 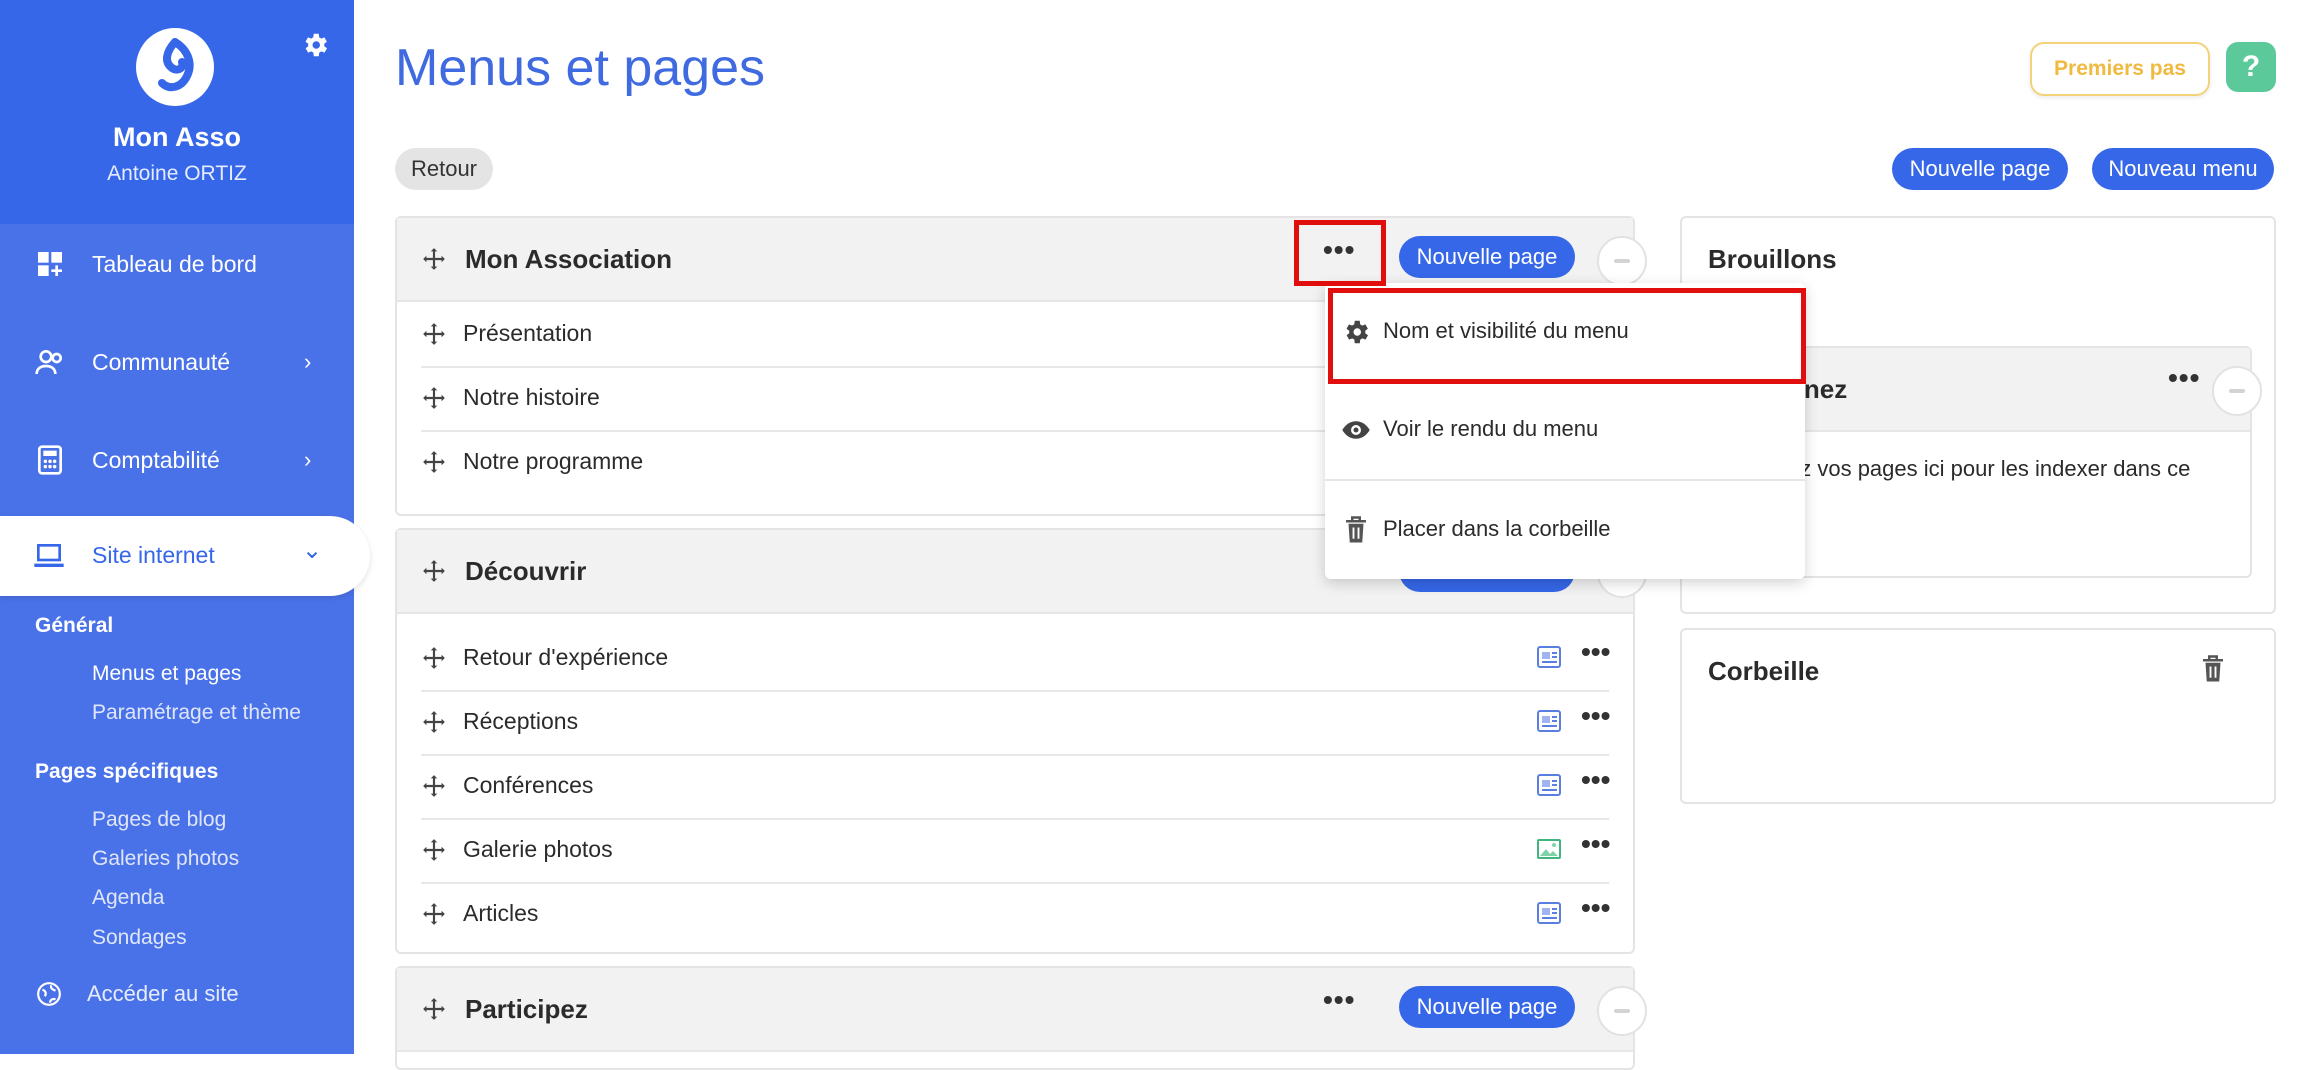 What do you see at coordinates (1764, 671) in the screenshot?
I see `trash-title: Corbeille` at bounding box center [1764, 671].